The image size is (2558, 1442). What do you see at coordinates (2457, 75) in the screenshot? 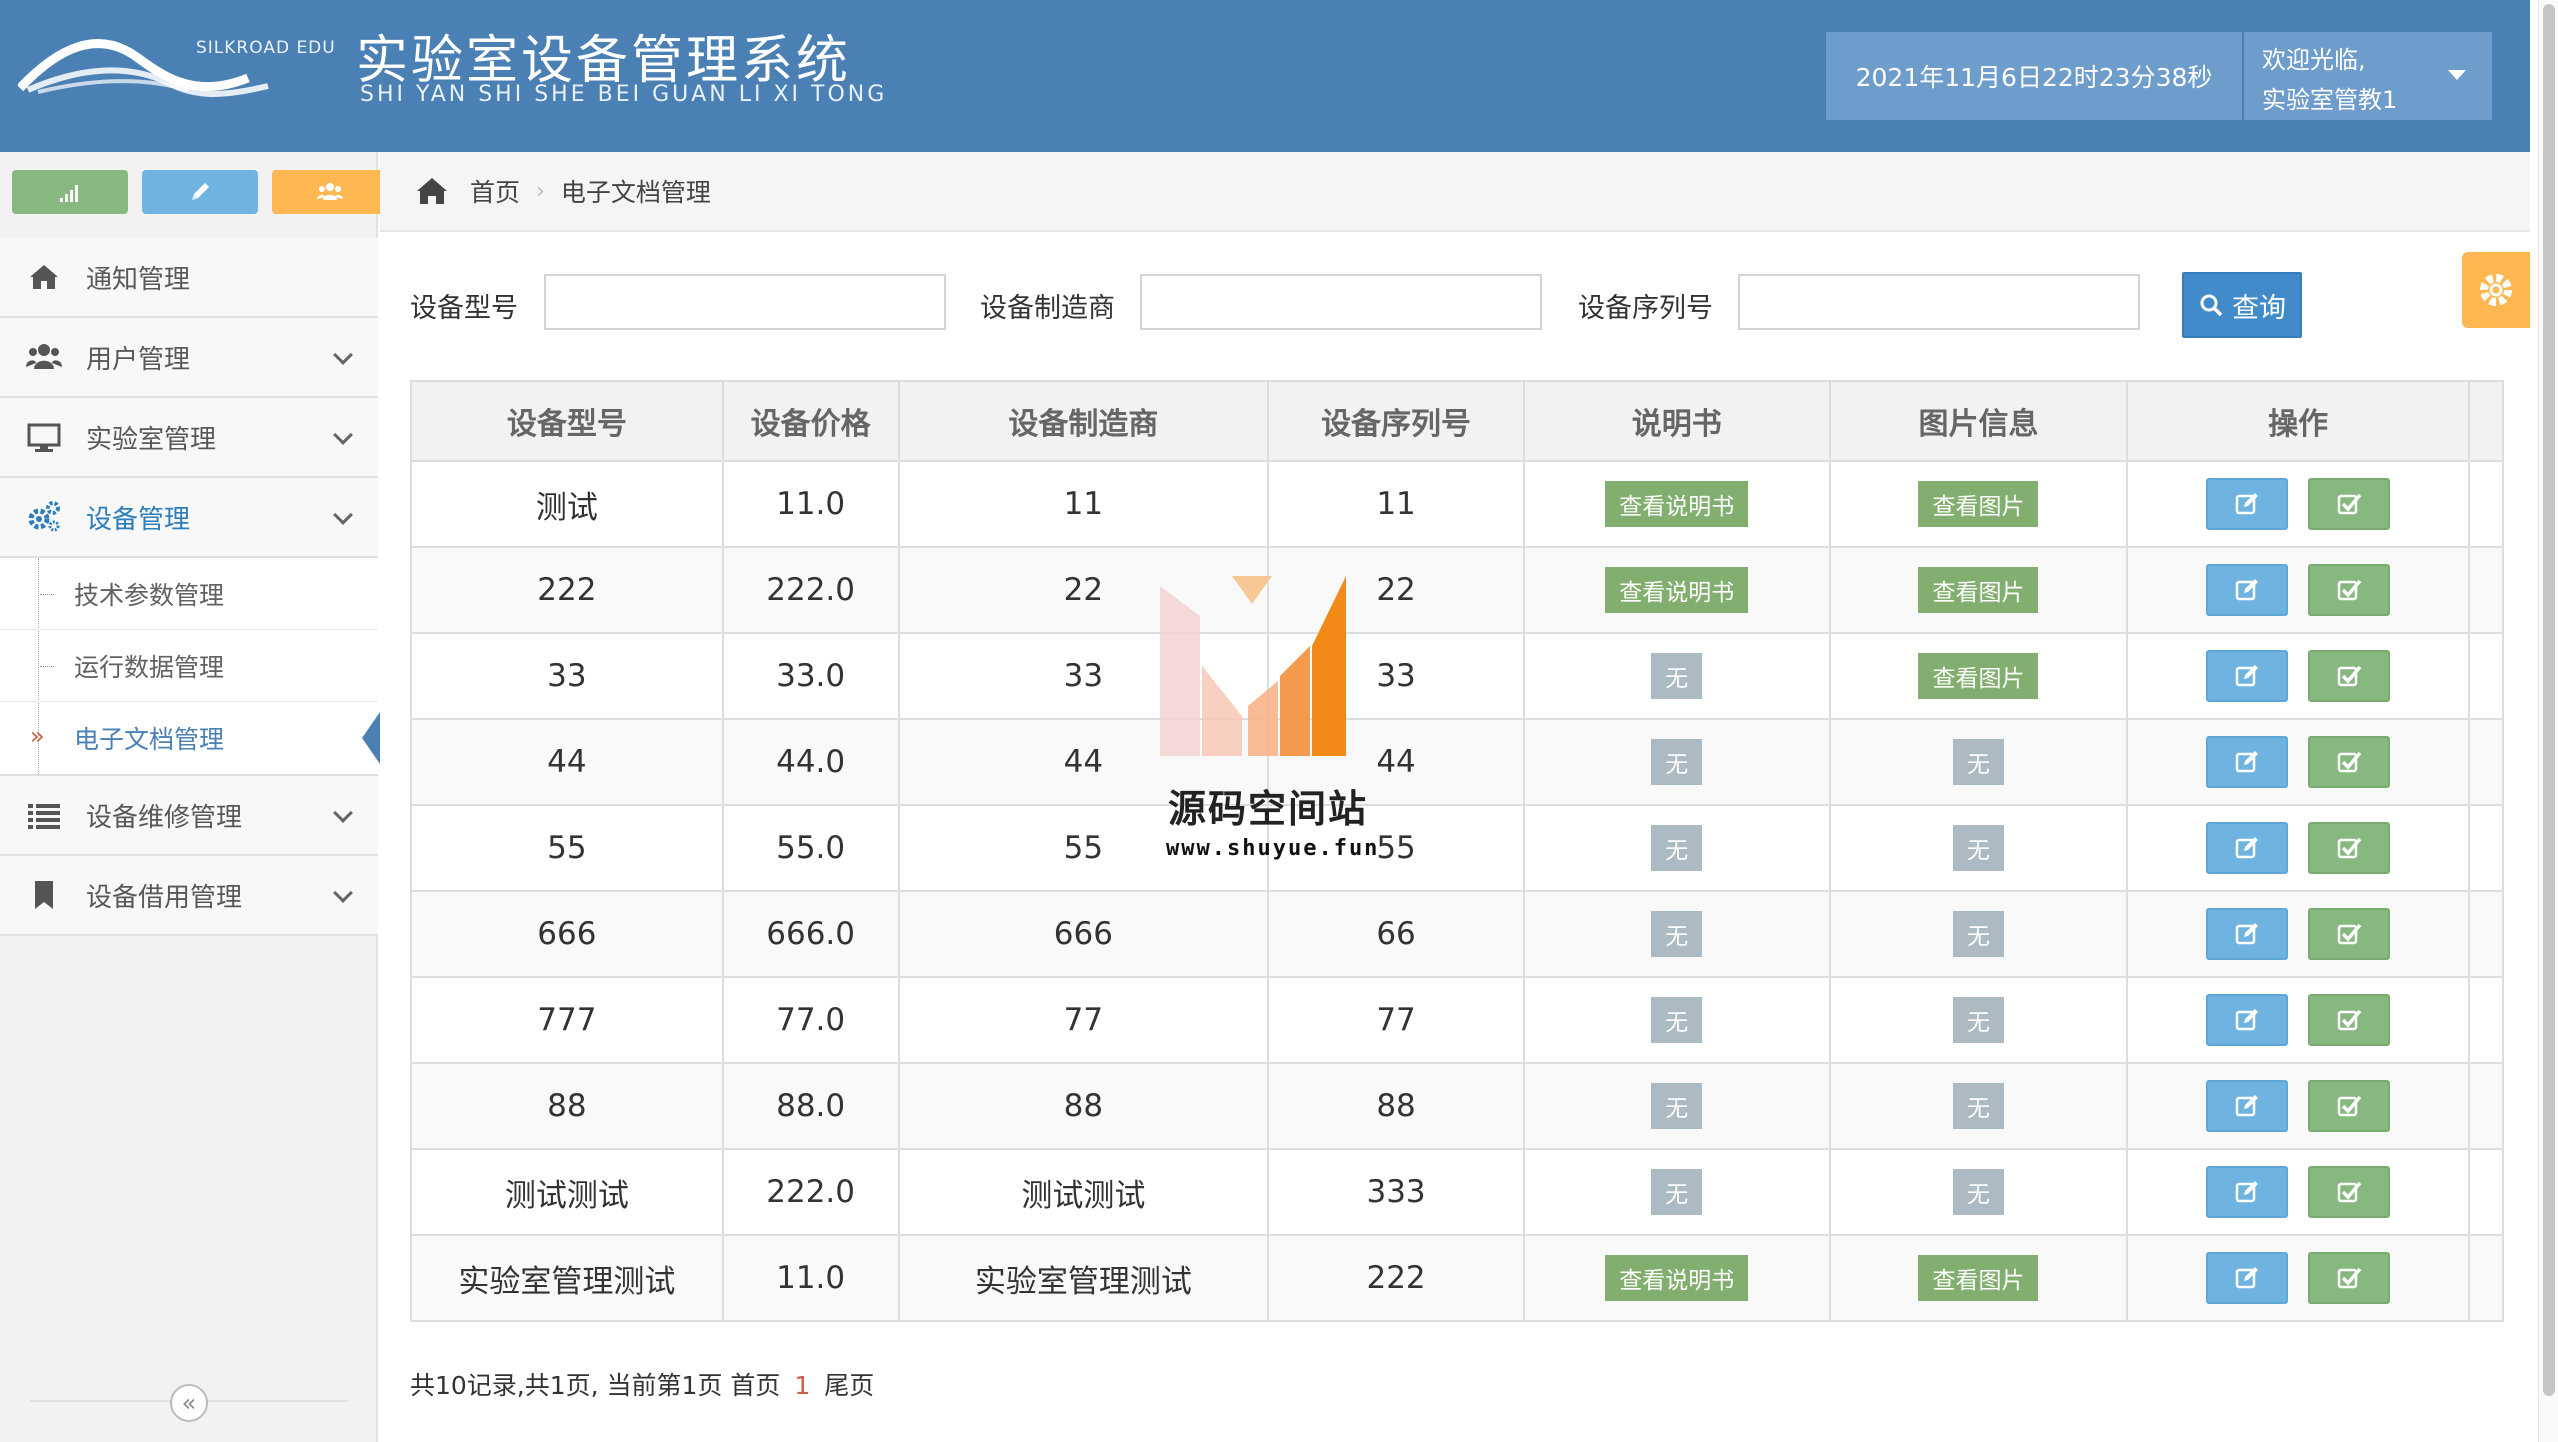
I see `caret-down-icon` at bounding box center [2457, 75].